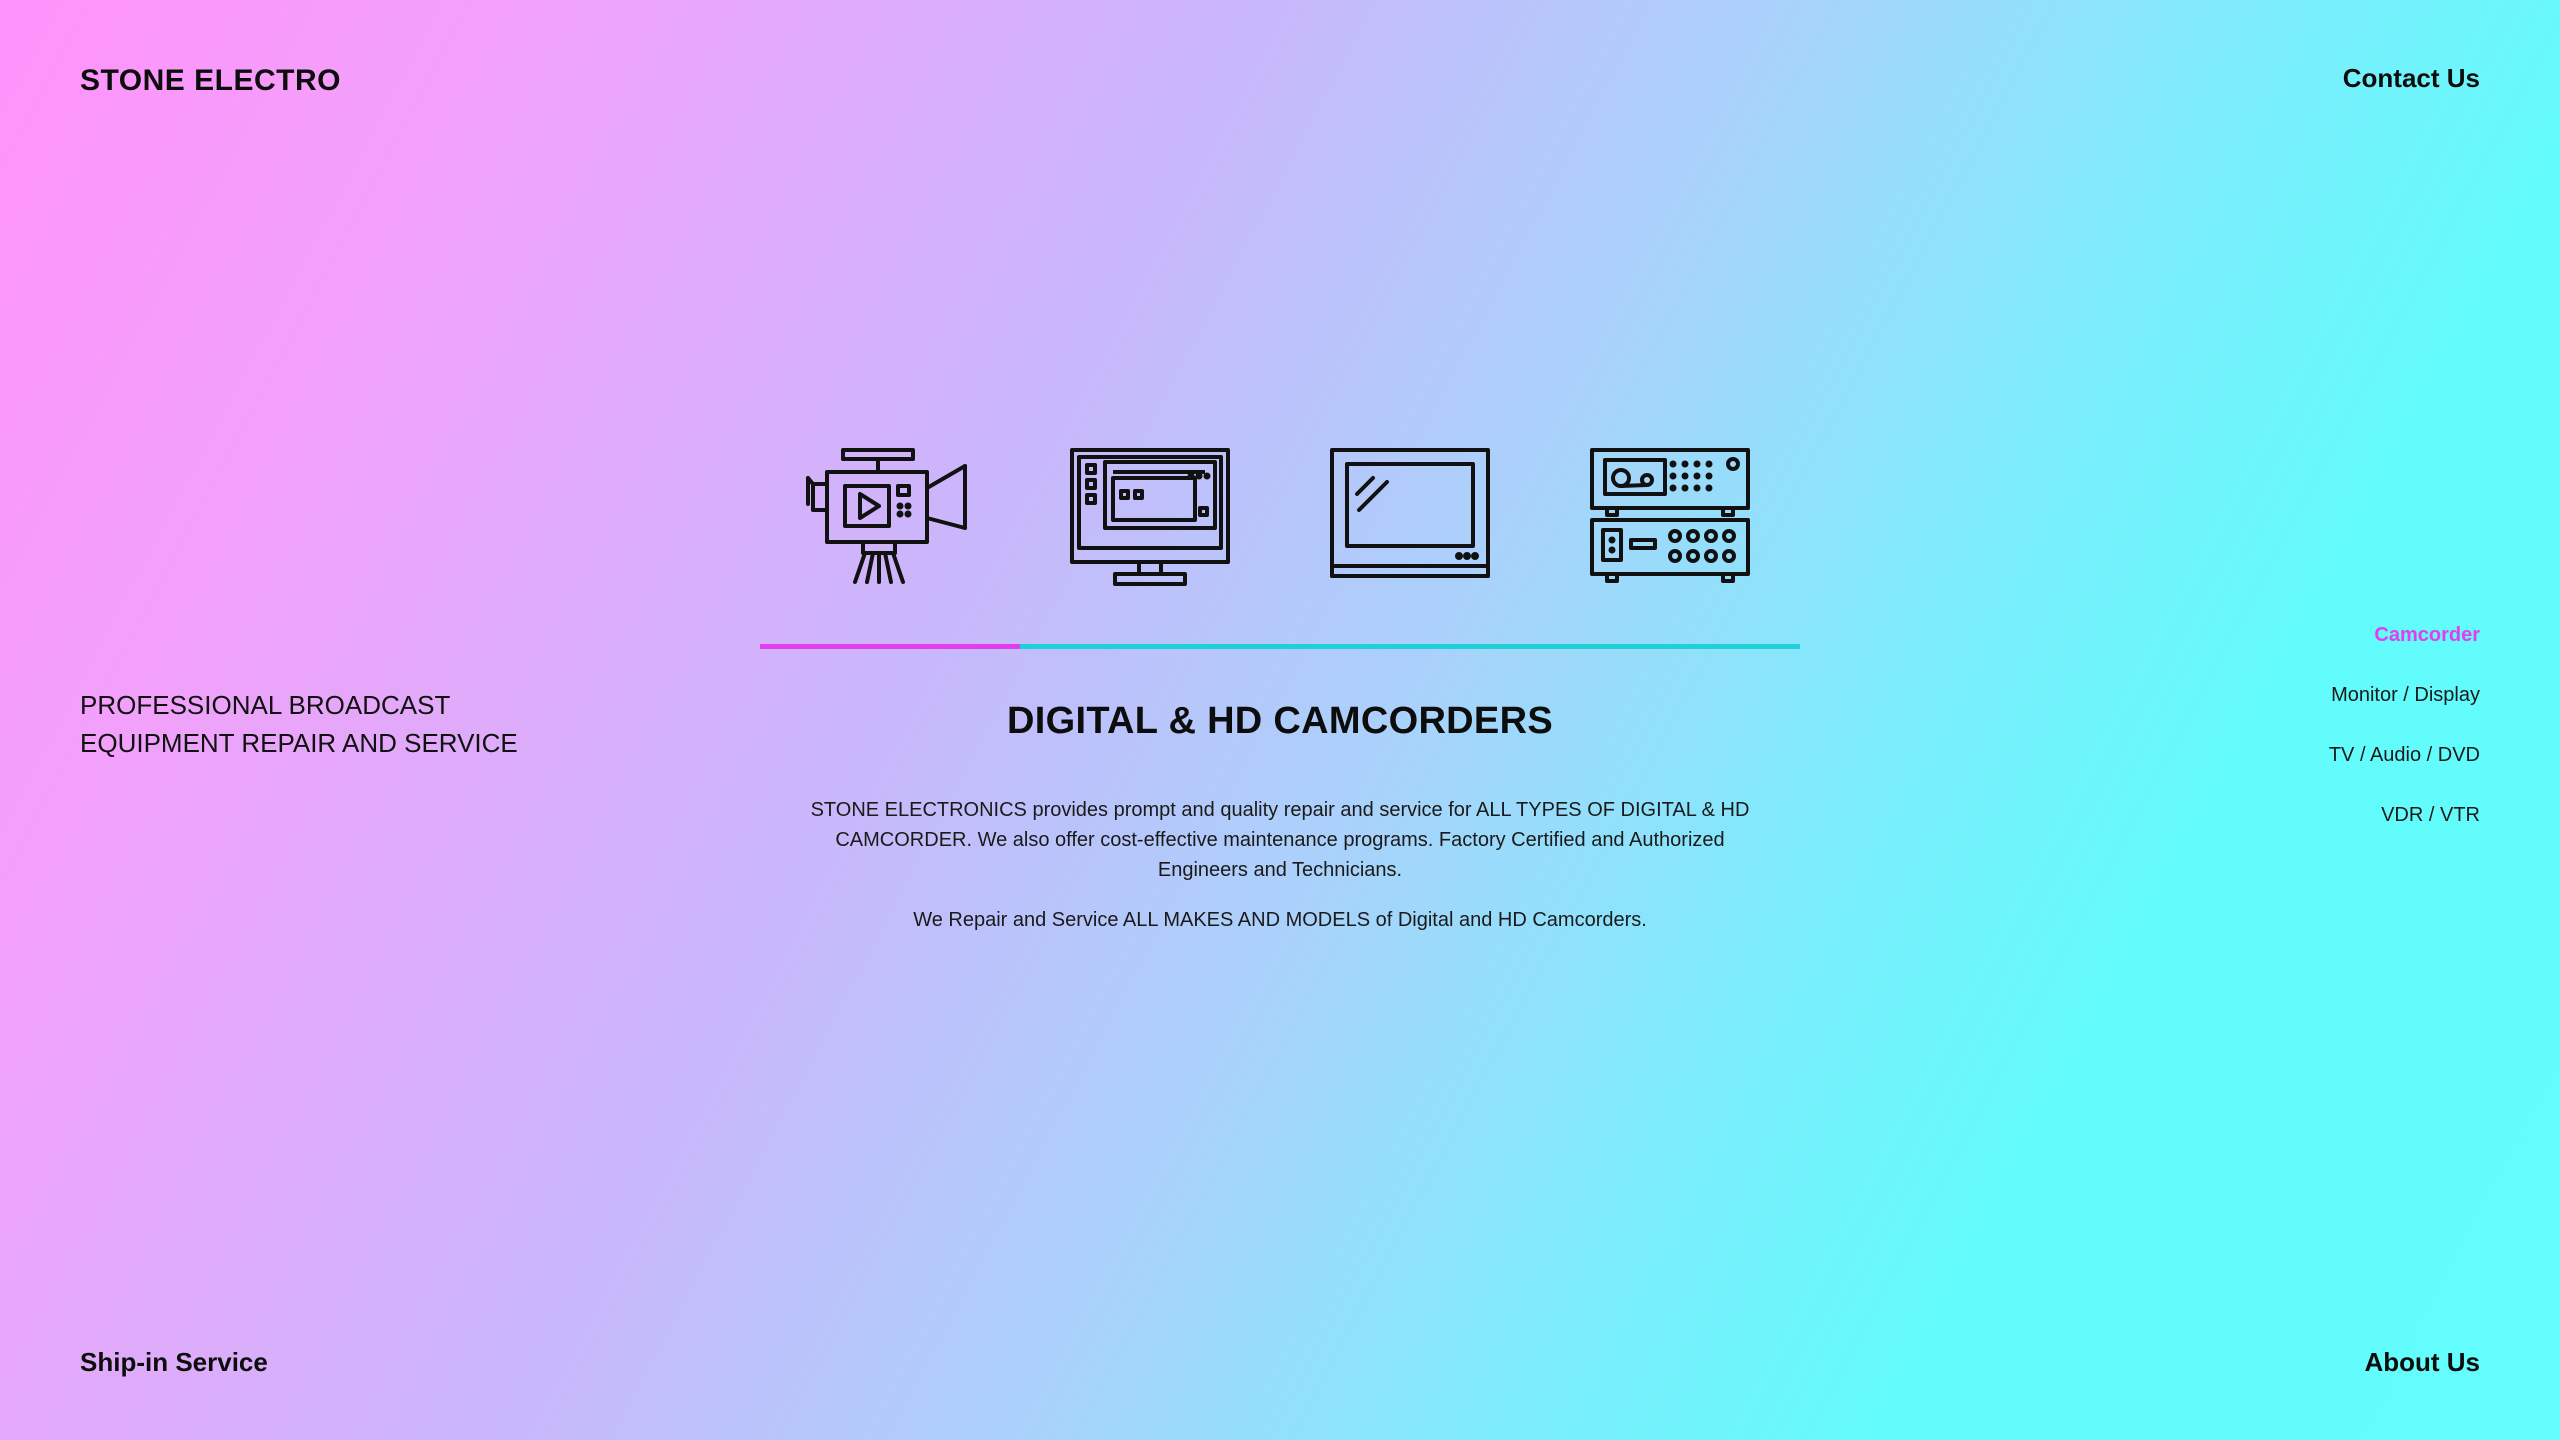 This screenshot has height=1440, width=2560. I want to click on contact-us-link: Contact Us, so click(2411, 78).